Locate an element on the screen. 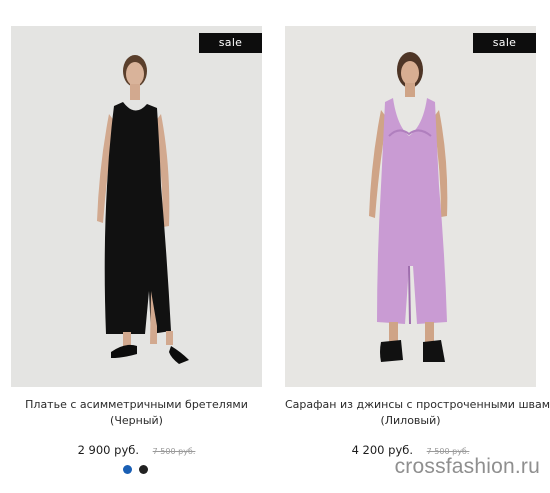 Image resolution: width=550 pixels, height=493 pixels. old-price: 7 500 руб. is located at coordinates (174, 451).